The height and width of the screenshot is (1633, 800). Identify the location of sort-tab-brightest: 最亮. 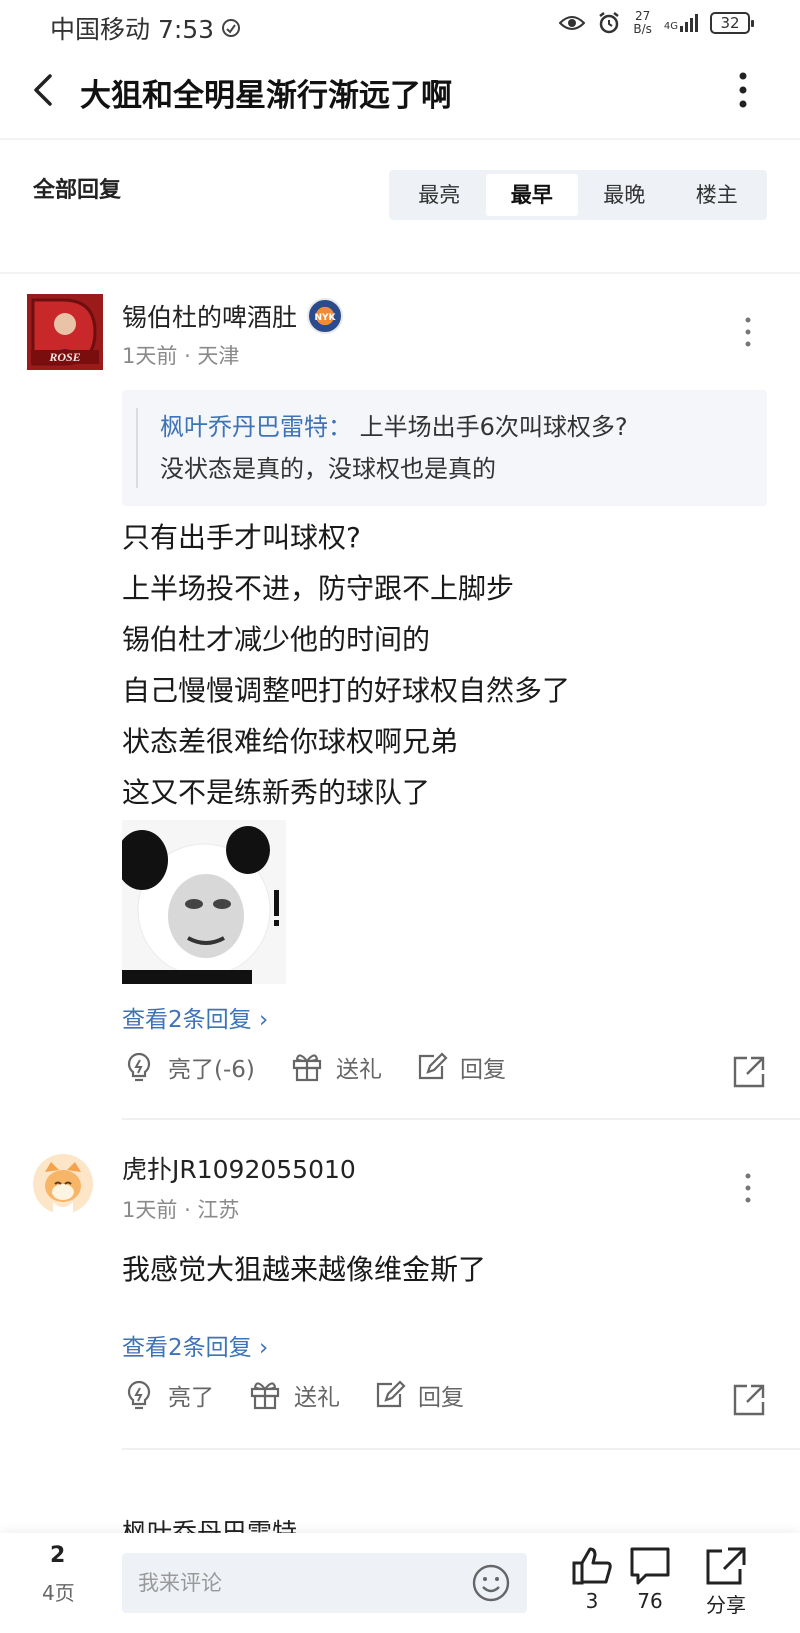
(439, 195).